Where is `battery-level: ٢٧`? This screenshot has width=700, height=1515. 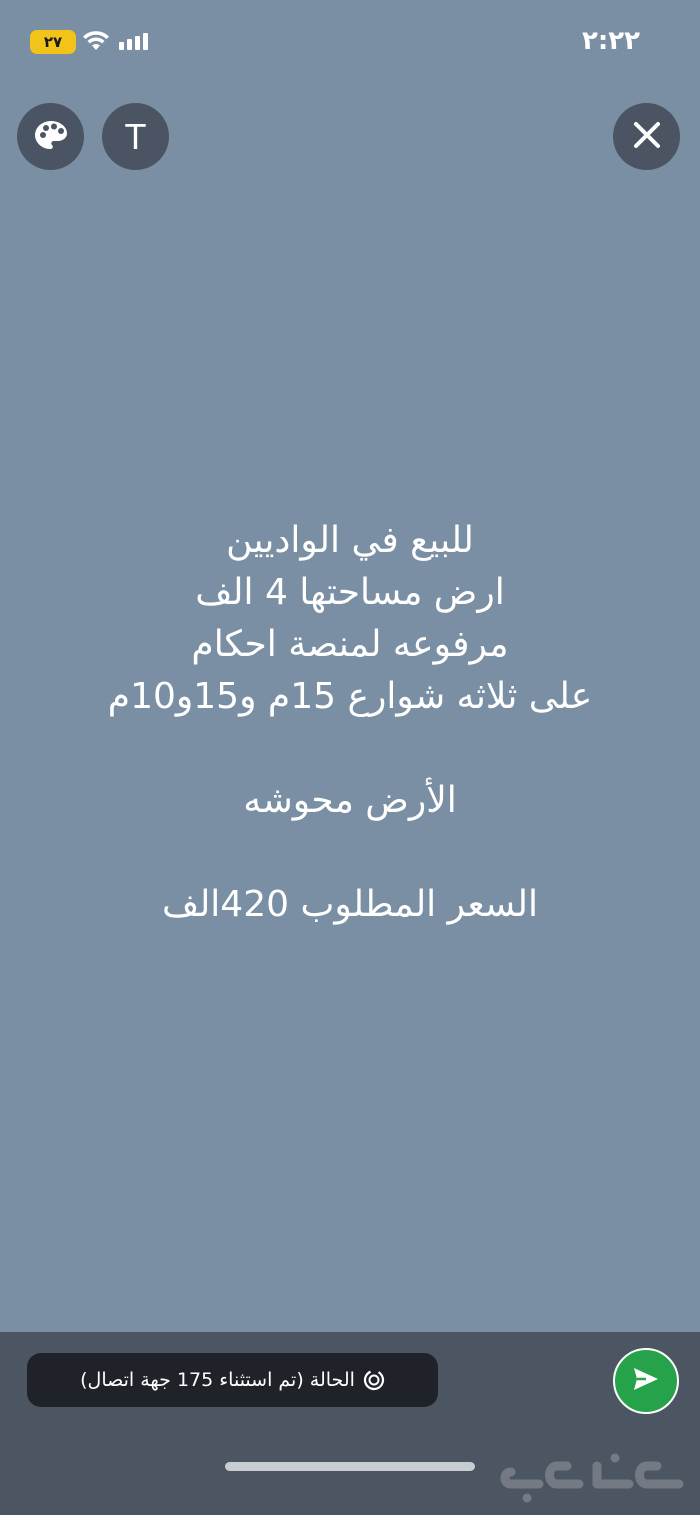 battery-level: ٢٧ is located at coordinates (53, 42).